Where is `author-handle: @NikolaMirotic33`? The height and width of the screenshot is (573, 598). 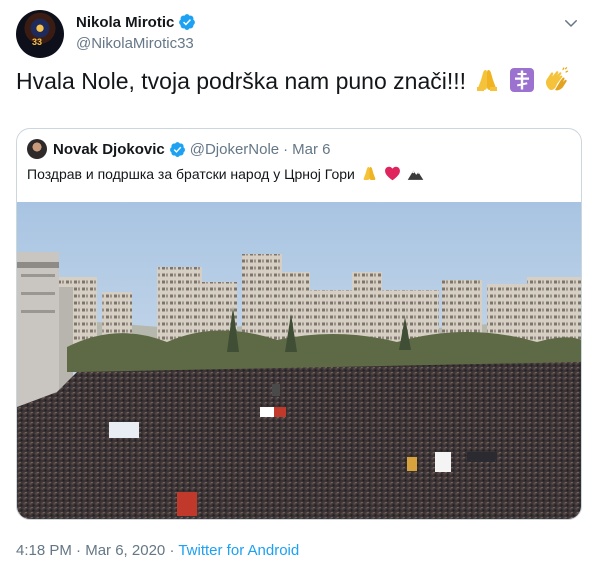
author-handle: @NikolaMirotic33 is located at coordinates (136, 44).